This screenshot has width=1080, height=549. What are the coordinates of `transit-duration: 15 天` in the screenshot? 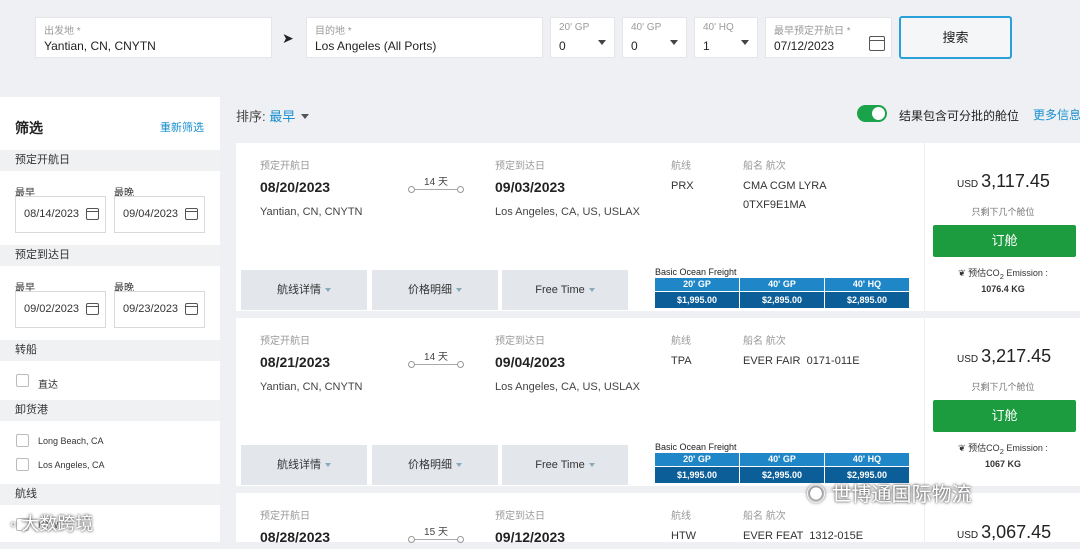 It's located at (436, 536).